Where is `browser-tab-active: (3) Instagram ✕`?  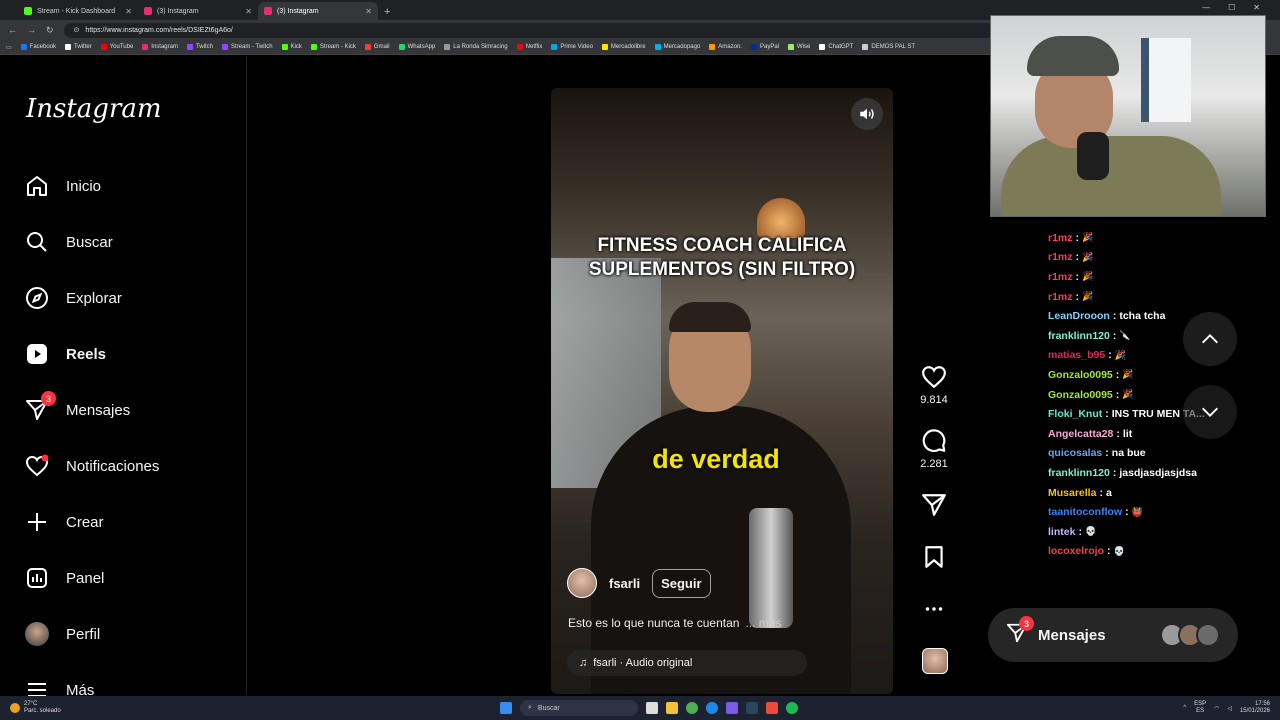 browser-tab-active: (3) Instagram ✕ is located at coordinates (318, 11).